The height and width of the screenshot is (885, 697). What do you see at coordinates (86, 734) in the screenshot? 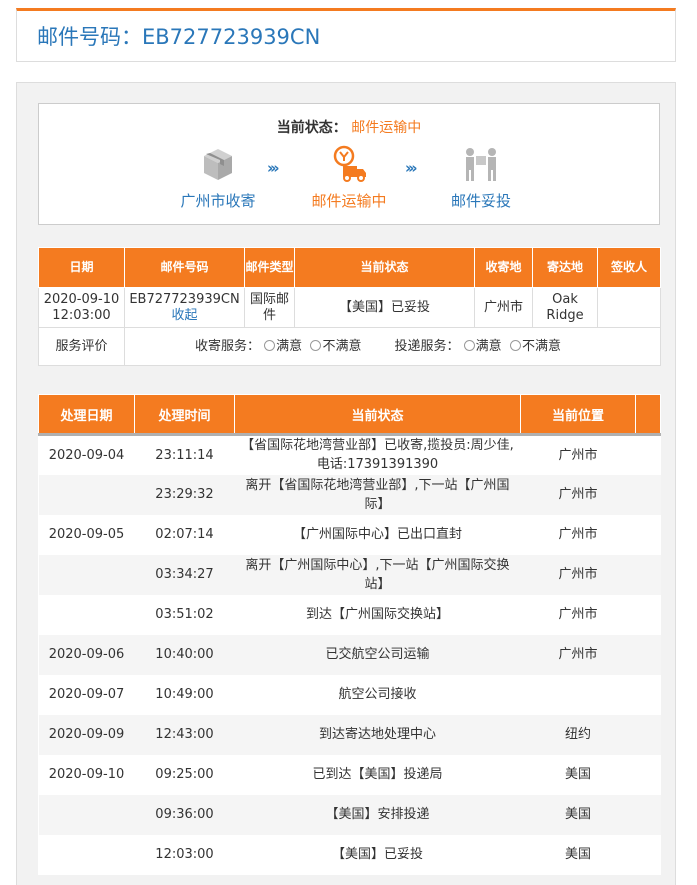
I see `event-date: 2020-09-09` at bounding box center [86, 734].